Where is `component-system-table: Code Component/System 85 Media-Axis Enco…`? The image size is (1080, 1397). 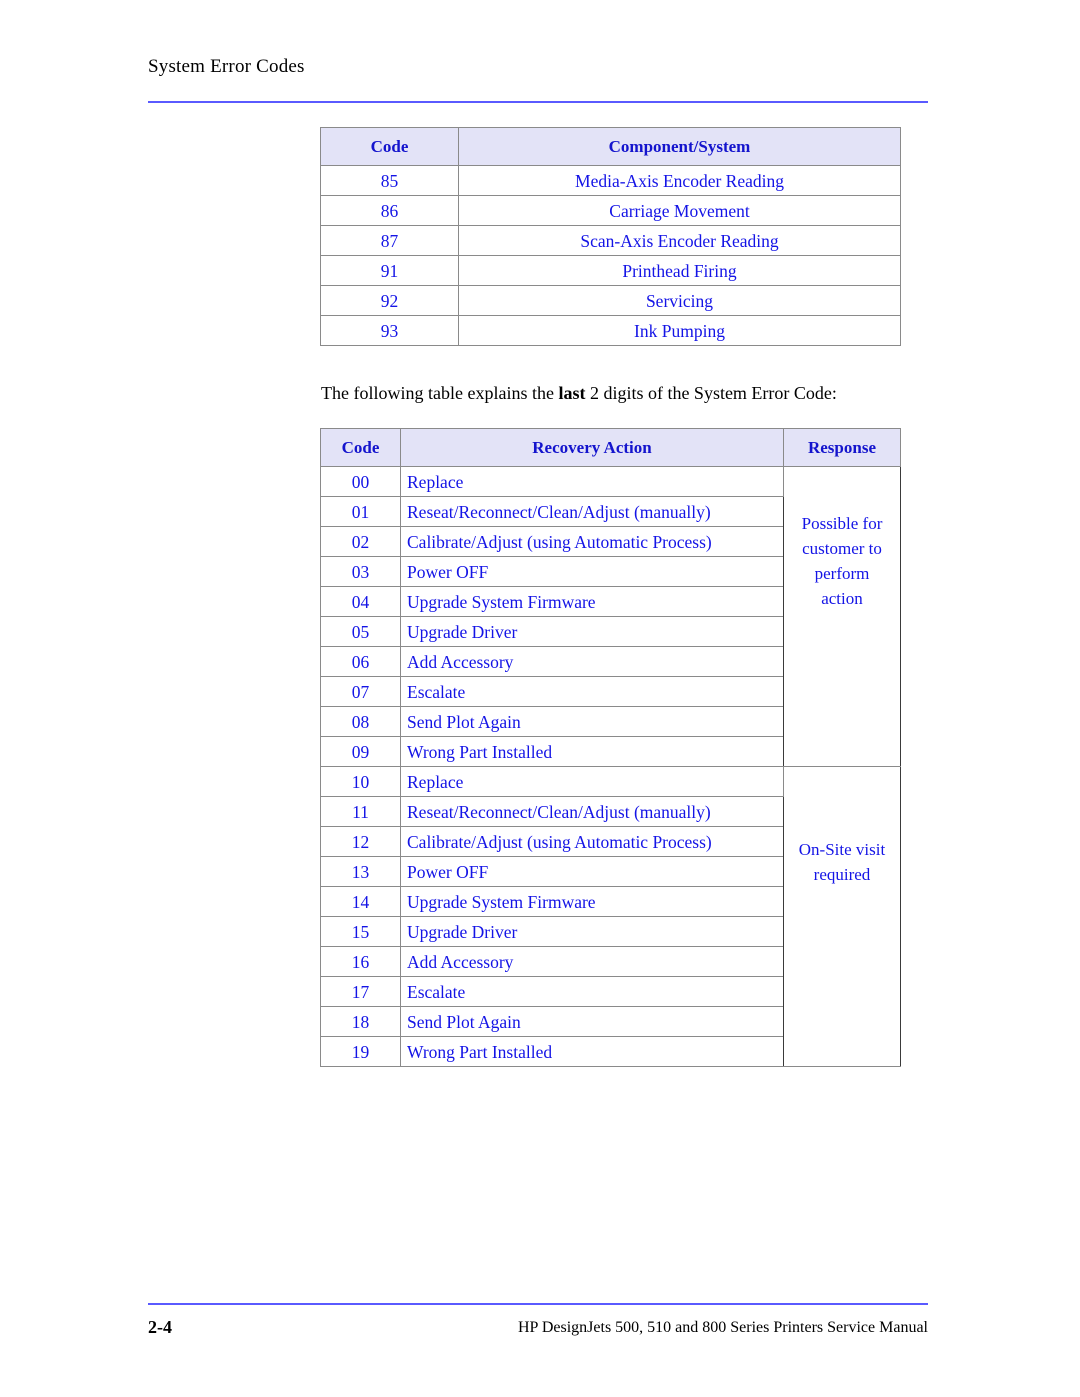 component-system-table: Code Component/System 85 Media-Axis Enco… is located at coordinates (610, 236).